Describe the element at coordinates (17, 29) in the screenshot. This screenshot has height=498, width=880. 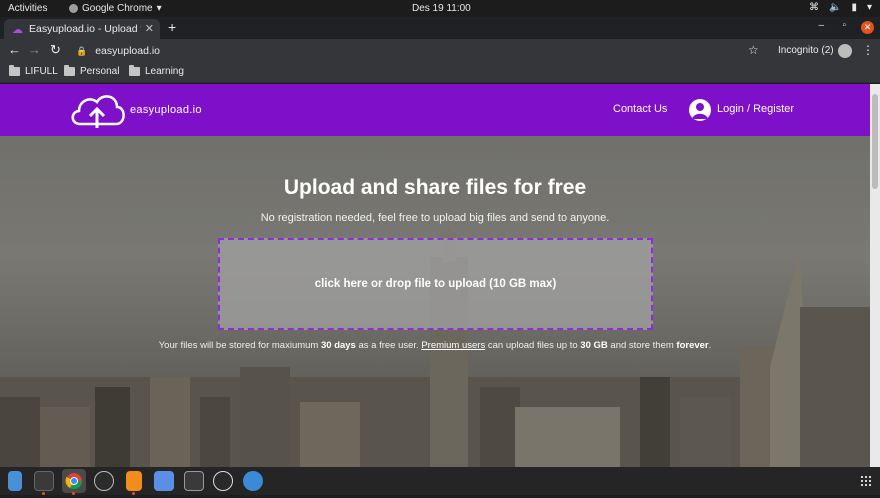
I see `cloud-favicon-icon: ☁` at that location.